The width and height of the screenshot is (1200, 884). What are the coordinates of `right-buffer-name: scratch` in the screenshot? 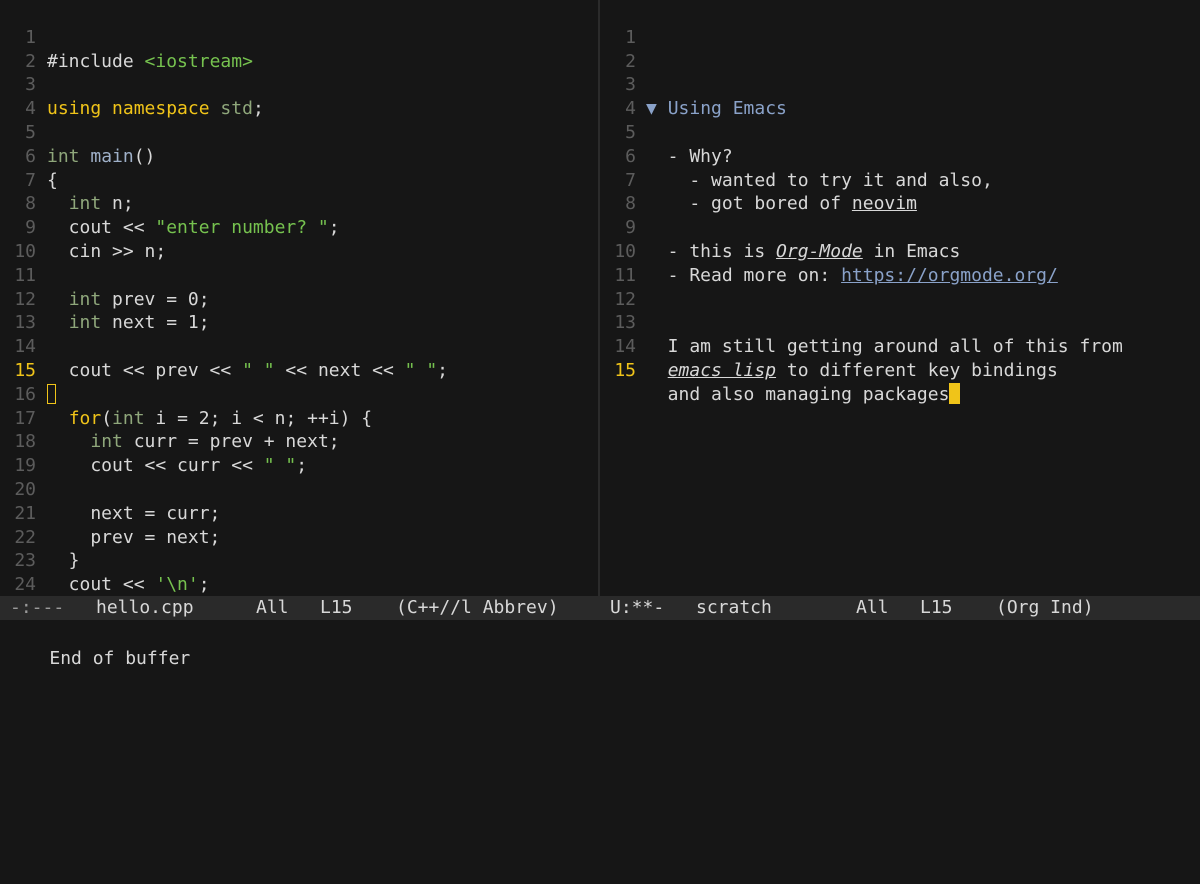 It's located at (734, 608).